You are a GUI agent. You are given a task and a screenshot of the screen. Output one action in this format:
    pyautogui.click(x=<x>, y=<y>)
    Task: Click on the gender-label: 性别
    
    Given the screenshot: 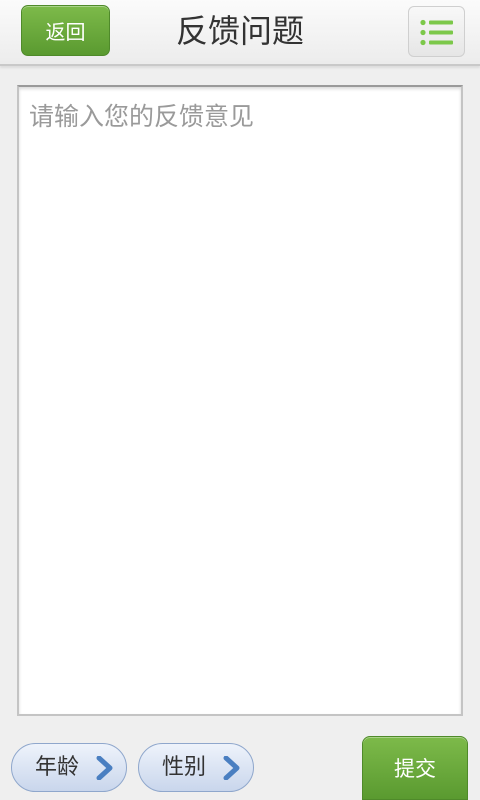 What is the action you would take?
    pyautogui.click(x=184, y=767)
    